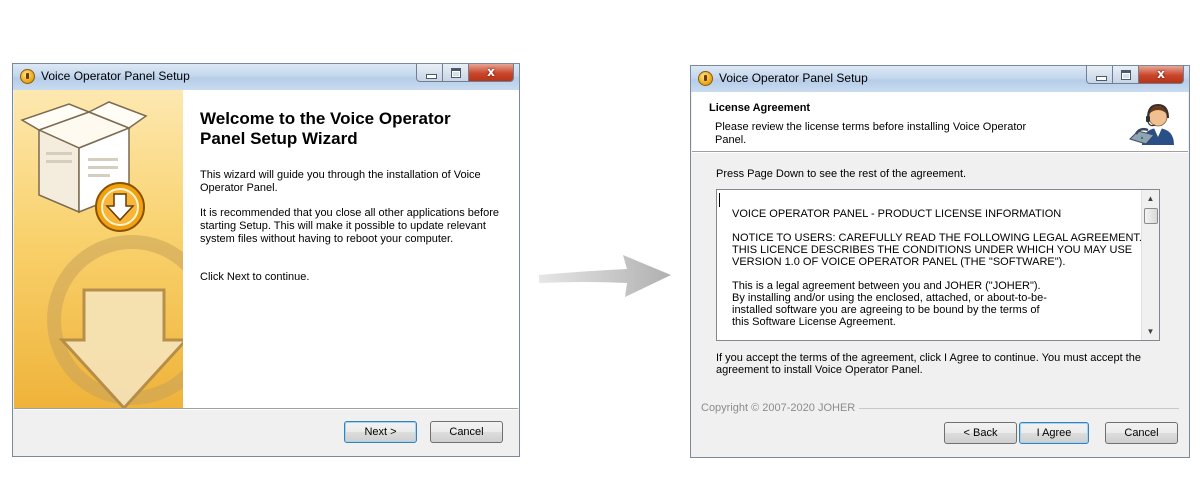  What do you see at coordinates (814, 322) in the screenshot?
I see `license-line: this Software License Agreement.` at bounding box center [814, 322].